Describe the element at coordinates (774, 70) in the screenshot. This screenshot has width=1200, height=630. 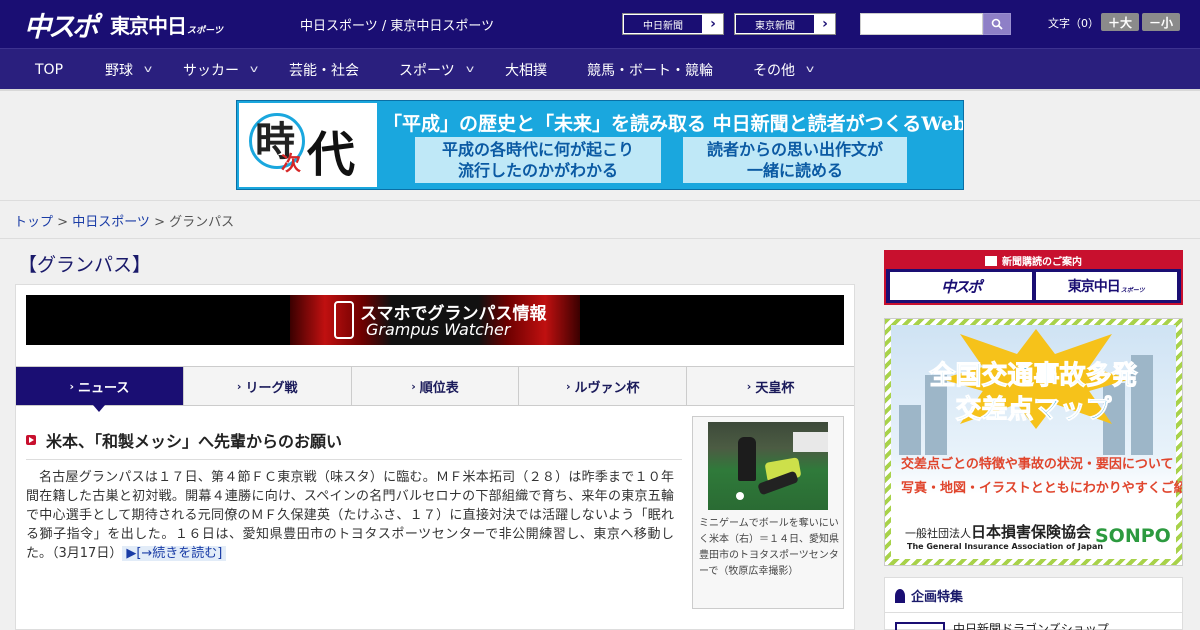
I see `nav-label: その他` at that location.